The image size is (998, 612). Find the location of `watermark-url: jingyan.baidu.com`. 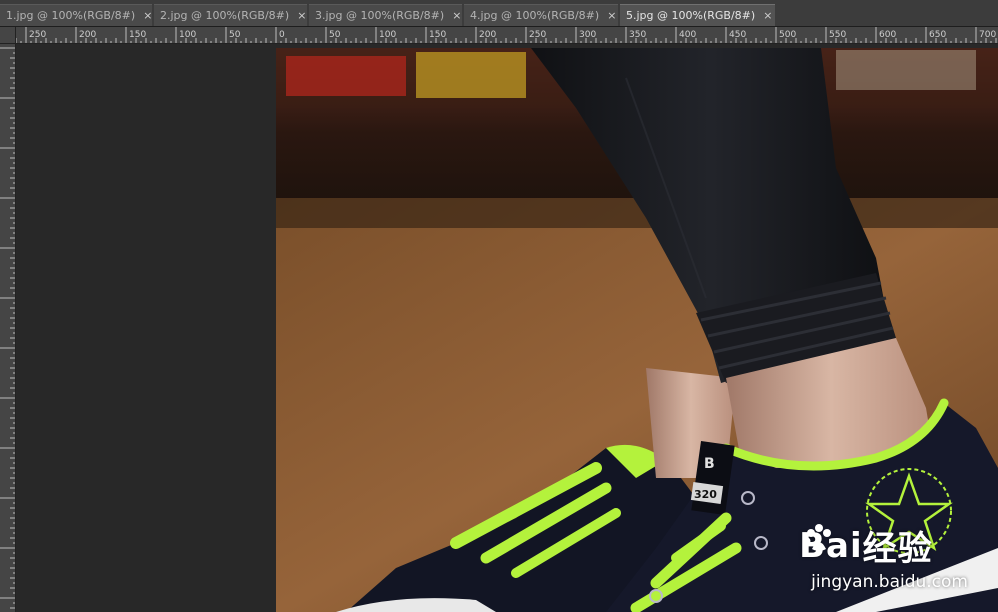

watermark-url: jingyan.baidu.com is located at coordinates (889, 582).